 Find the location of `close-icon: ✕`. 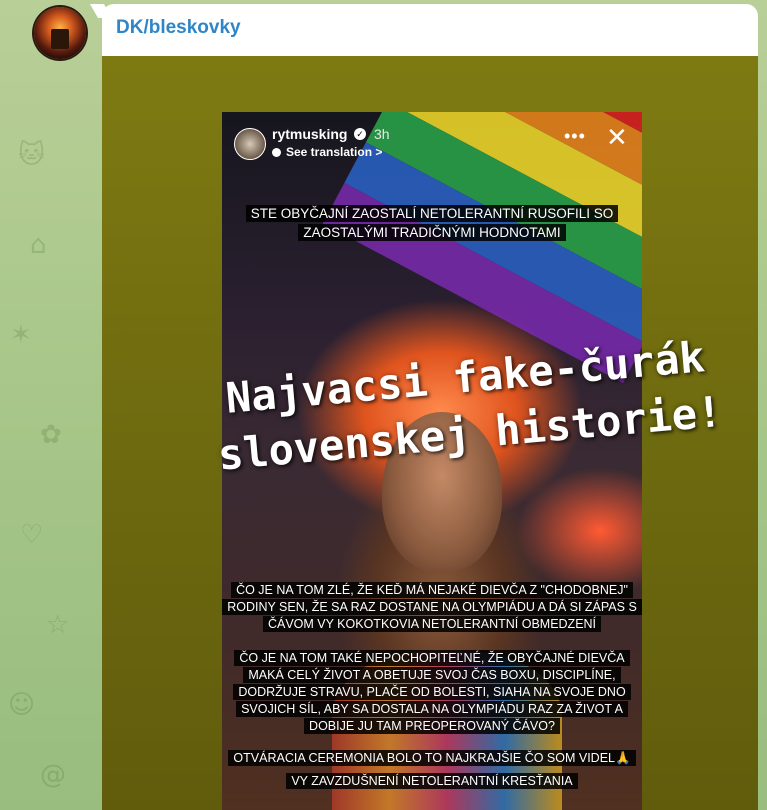

close-icon: ✕ is located at coordinates (617, 137).